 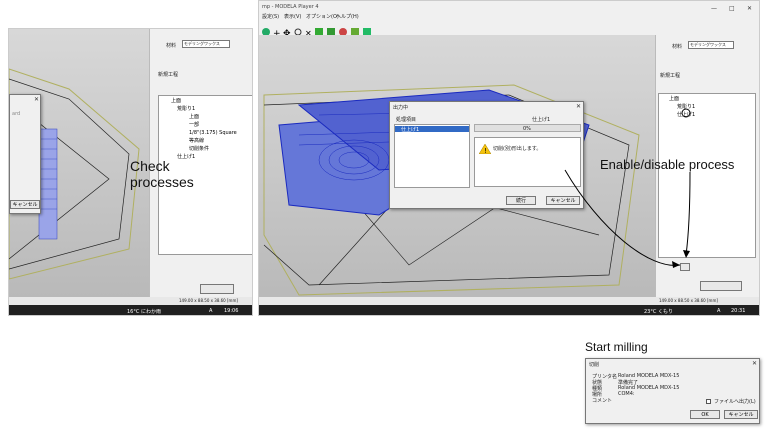 What do you see at coordinates (541, 120) in the screenshot?
I see `output-col-finish: 仕上げ1` at bounding box center [541, 120].